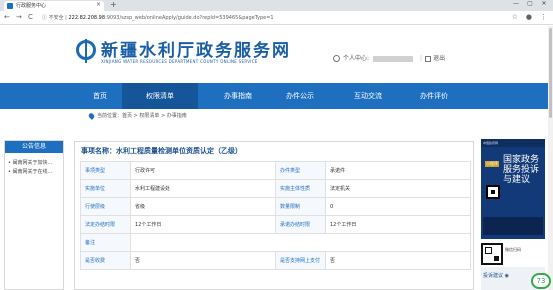  I want to click on address-bar-actions: ☆ ● ⋮, so click(525, 17).